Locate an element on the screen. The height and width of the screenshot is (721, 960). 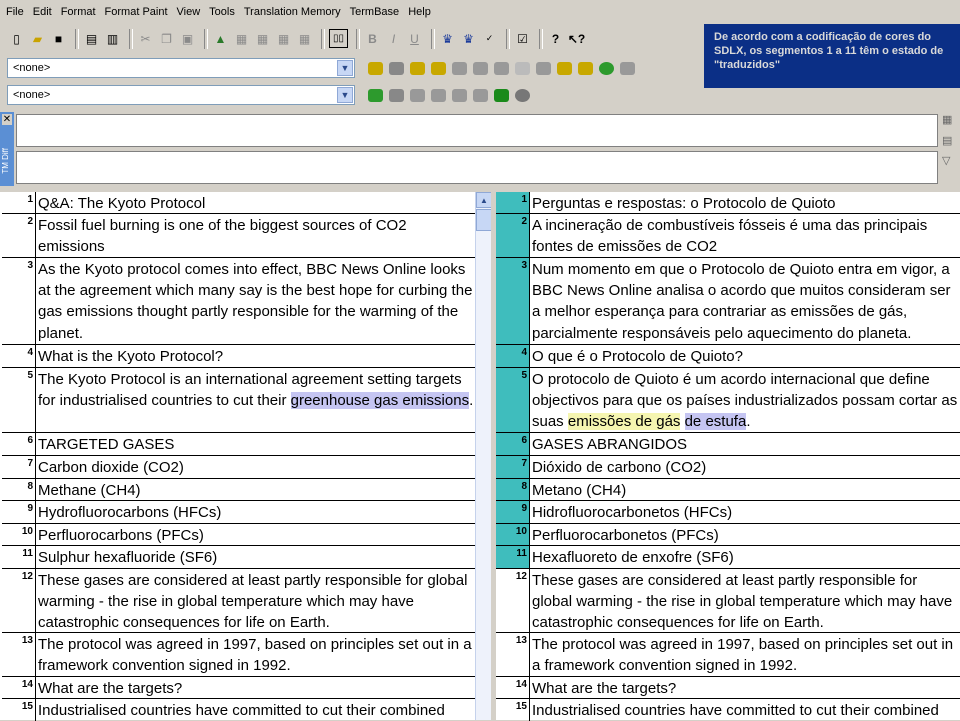
termbase-copy-icon is located at coordinates (417, 95).